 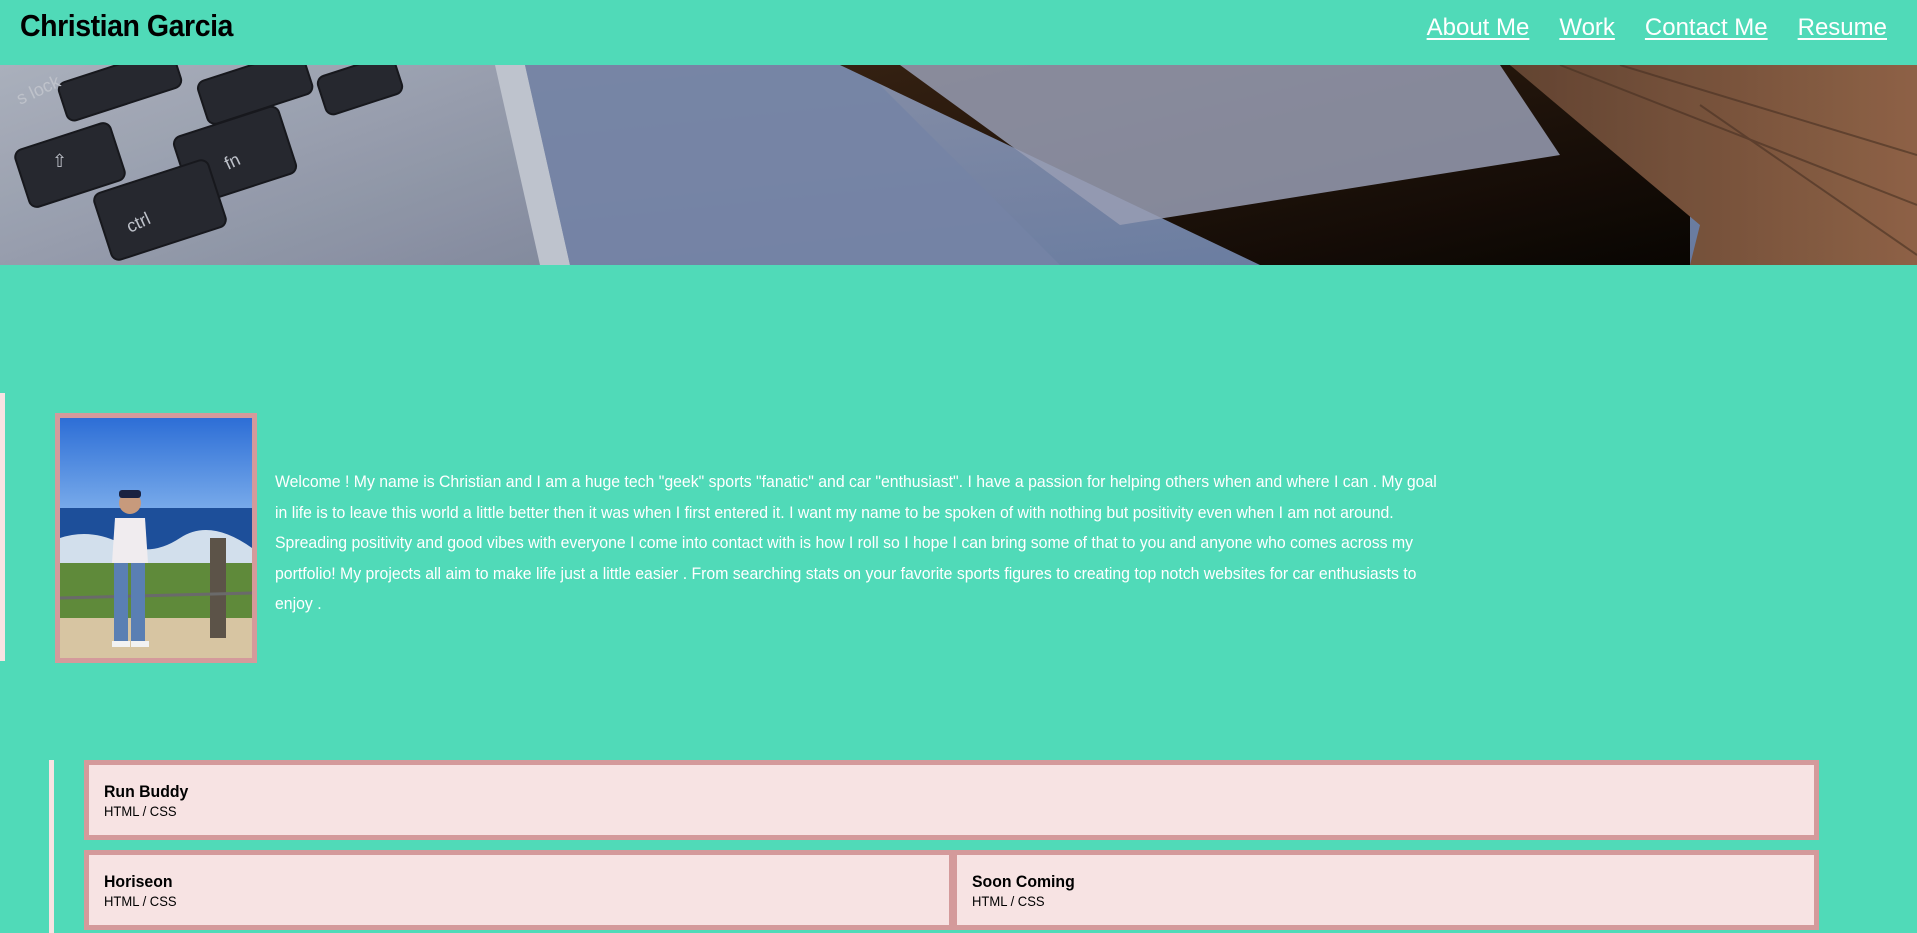 I want to click on about-section-accent-bar, so click(x=2, y=527).